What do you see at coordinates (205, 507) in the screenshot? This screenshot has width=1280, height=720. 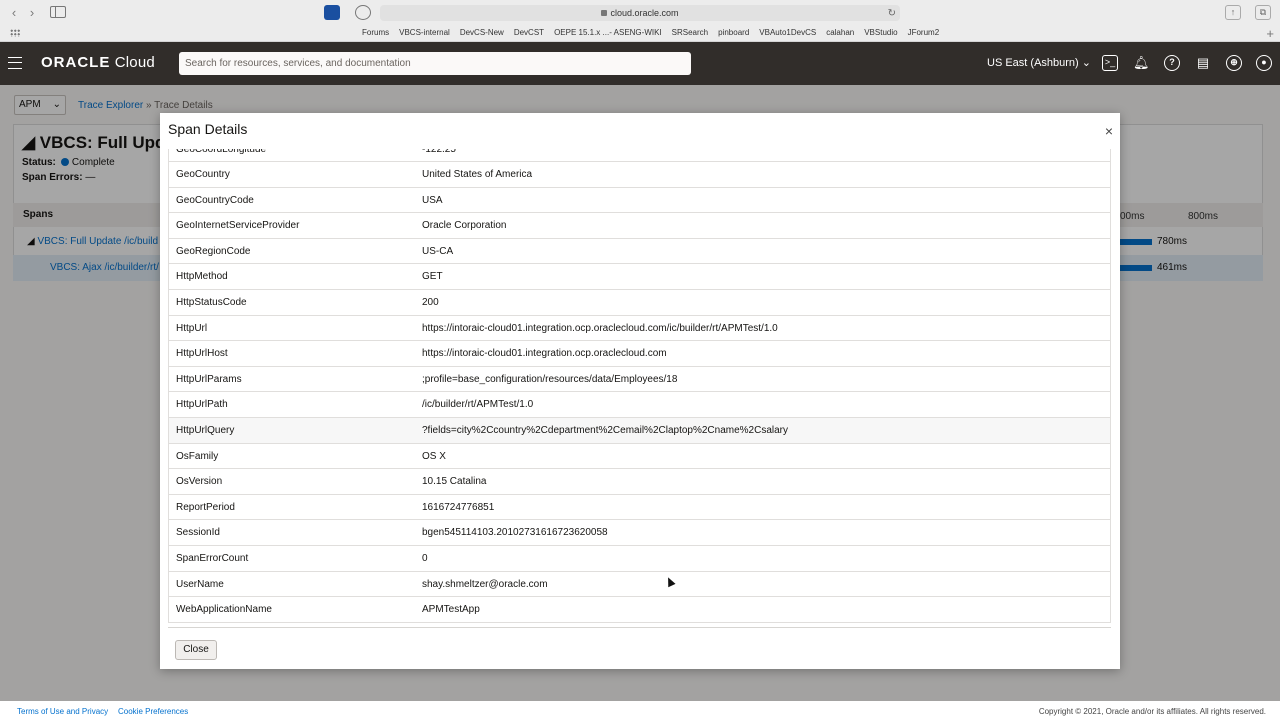 I see `attribute-key: ReportPeriod` at bounding box center [205, 507].